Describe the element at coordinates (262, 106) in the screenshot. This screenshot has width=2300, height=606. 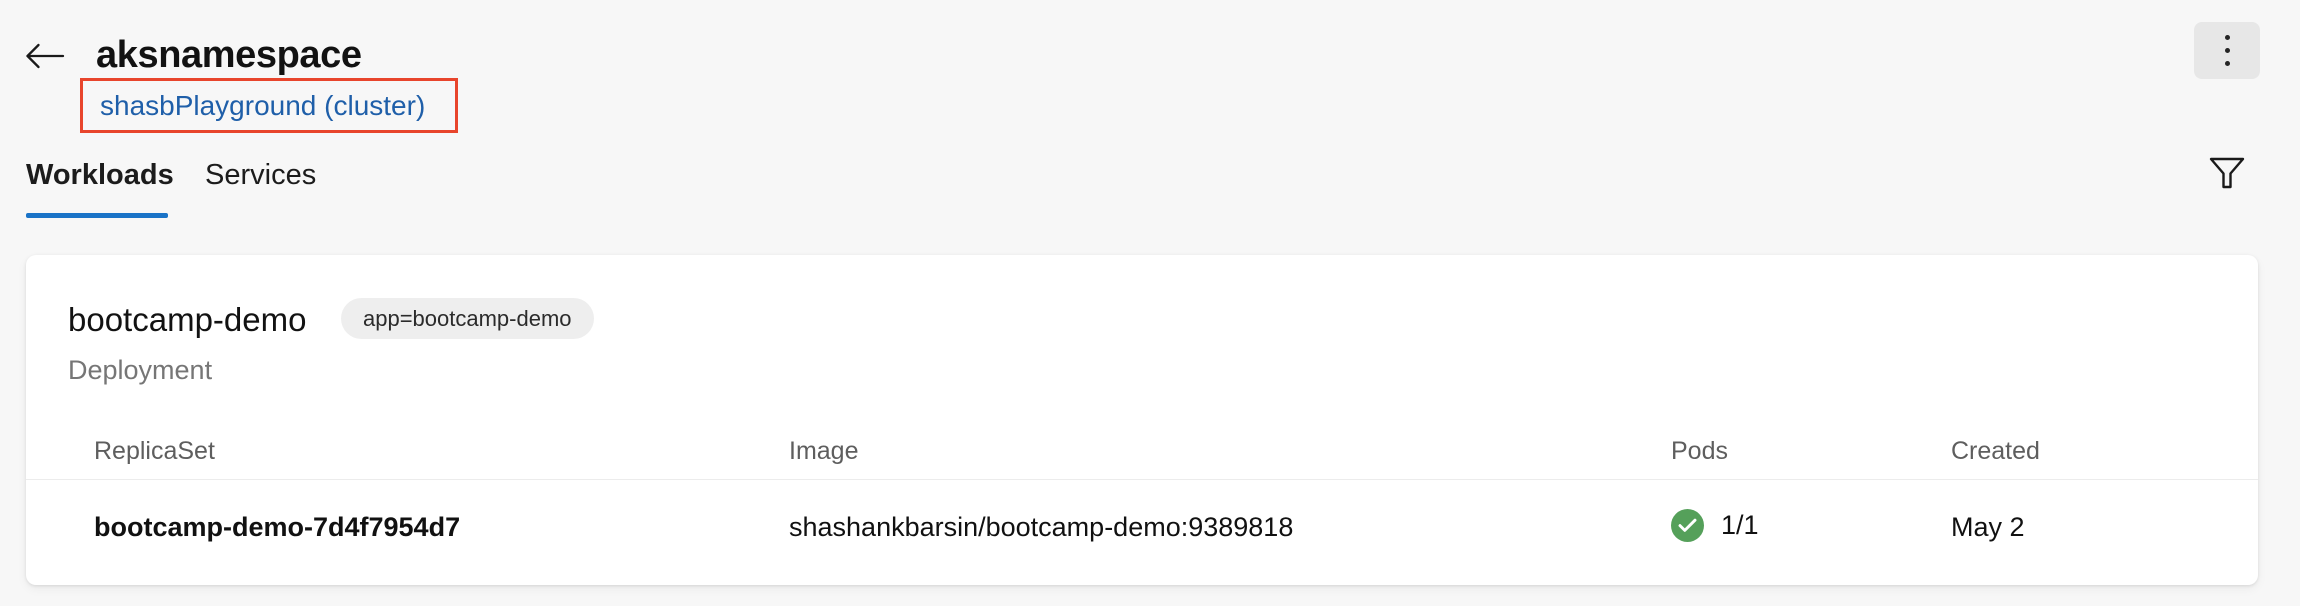
I see `cluster-link: shasbPlayground (cluster)` at that location.